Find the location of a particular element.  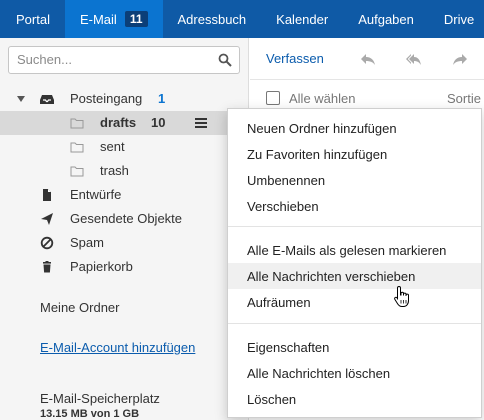

menu-cleanup-label: Aufräumen is located at coordinates (279, 302).